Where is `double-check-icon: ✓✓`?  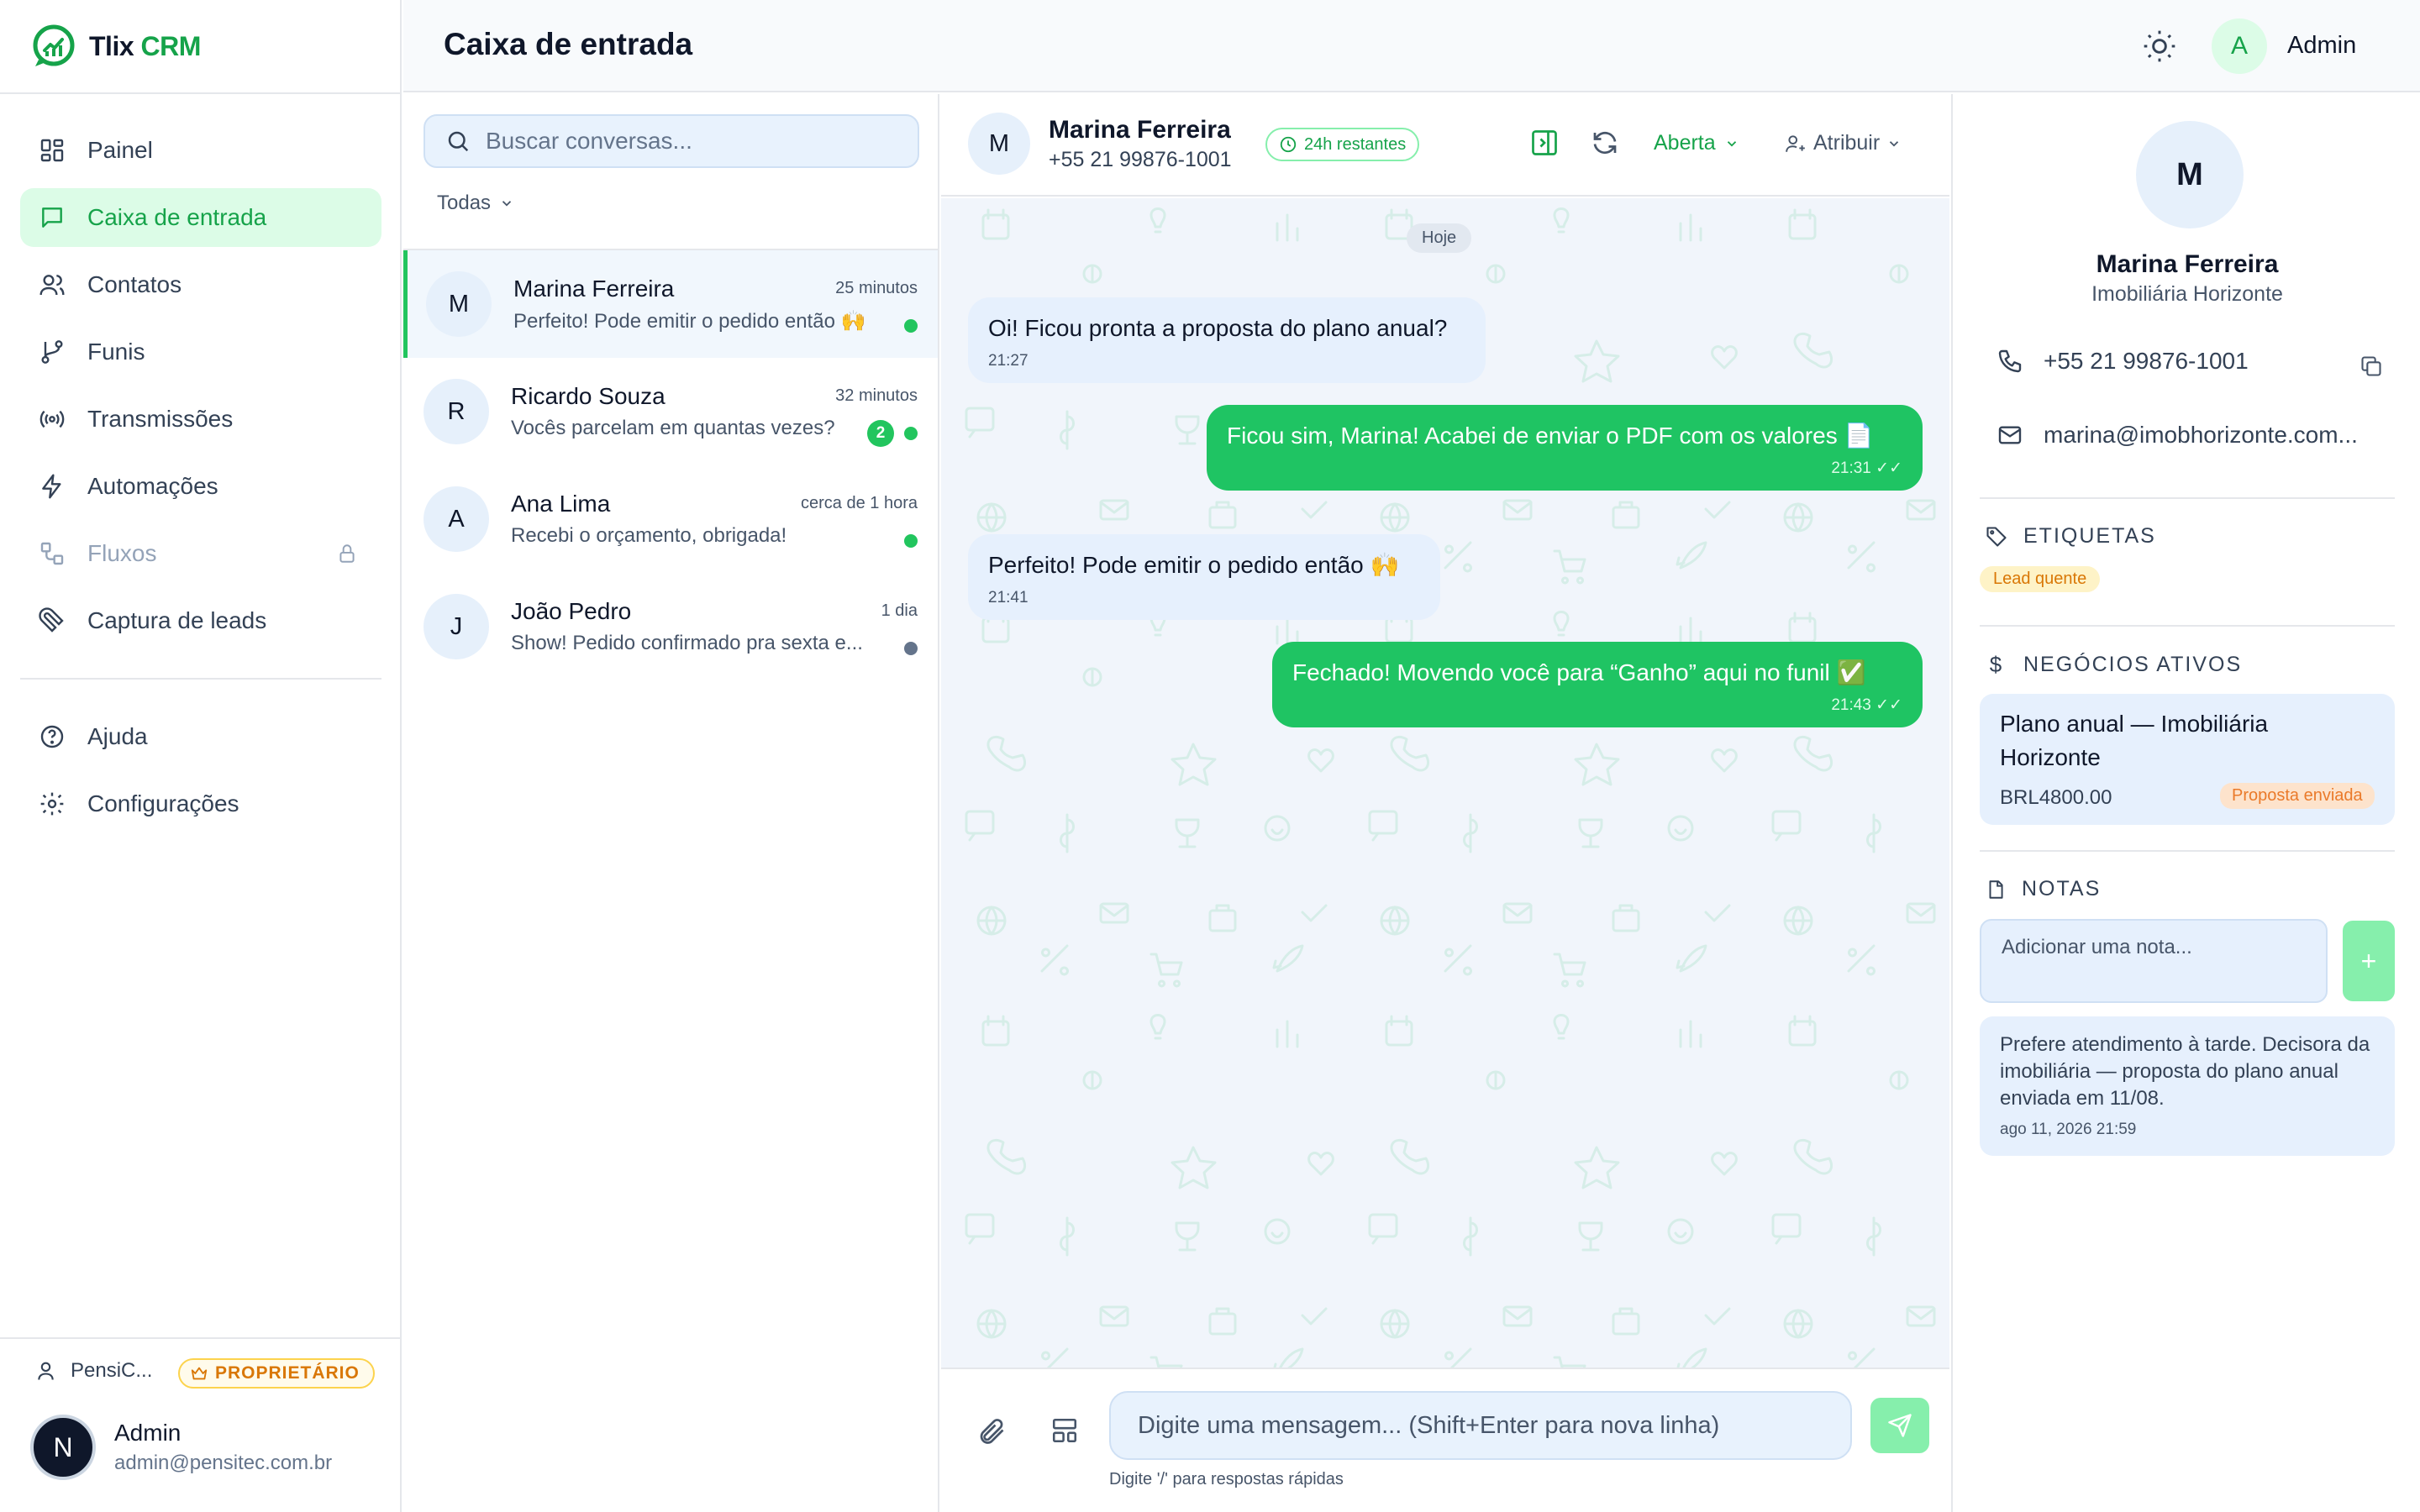 double-check-icon: ✓✓ is located at coordinates (1889, 705).